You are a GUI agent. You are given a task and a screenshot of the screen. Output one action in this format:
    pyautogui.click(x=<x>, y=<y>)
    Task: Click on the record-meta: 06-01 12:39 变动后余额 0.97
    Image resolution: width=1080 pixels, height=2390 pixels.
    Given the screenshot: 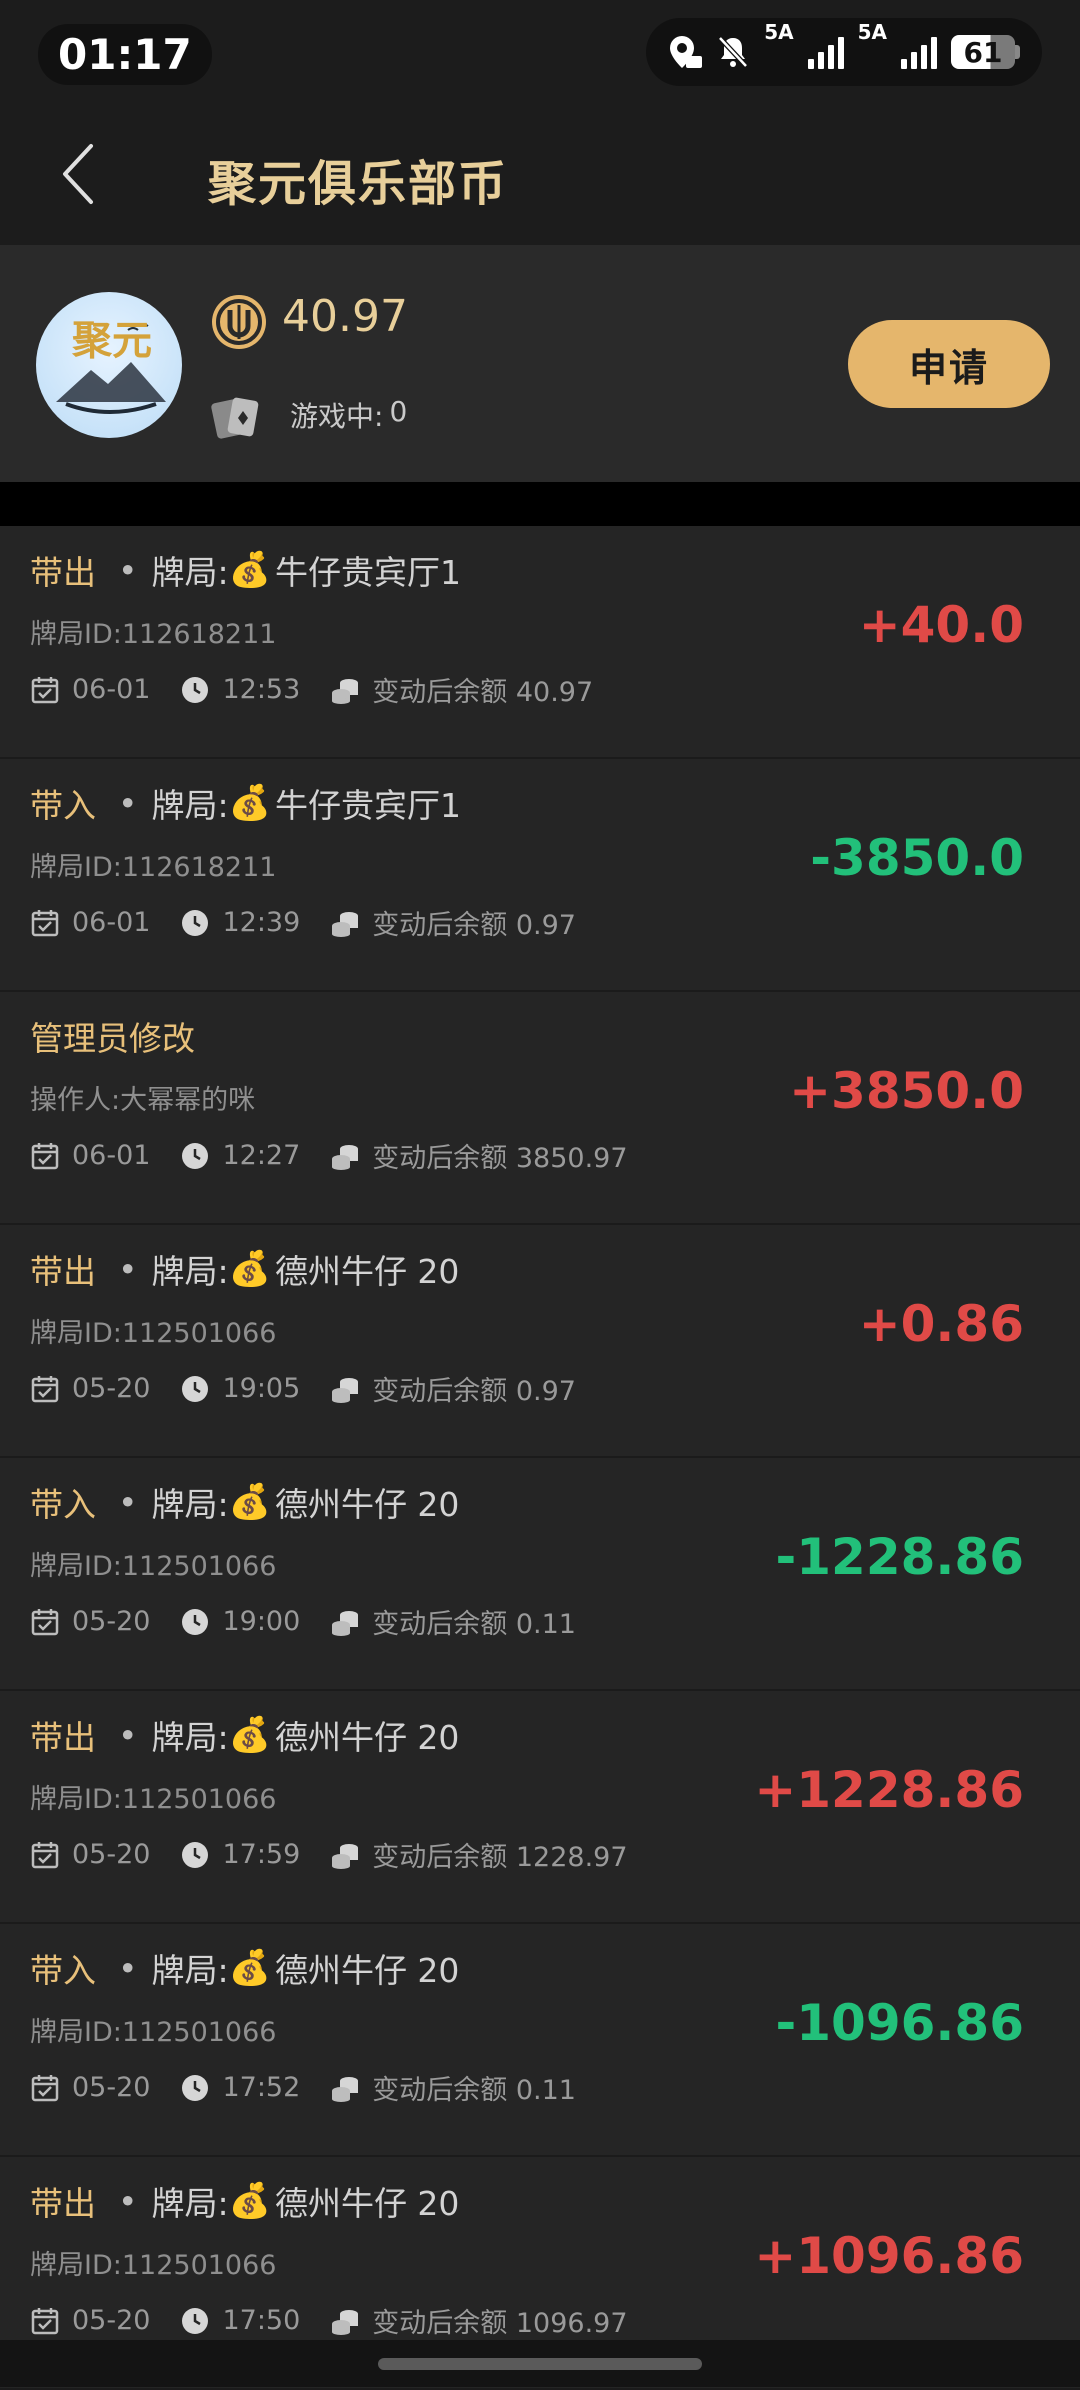 What is the action you would take?
    pyautogui.click(x=303, y=922)
    